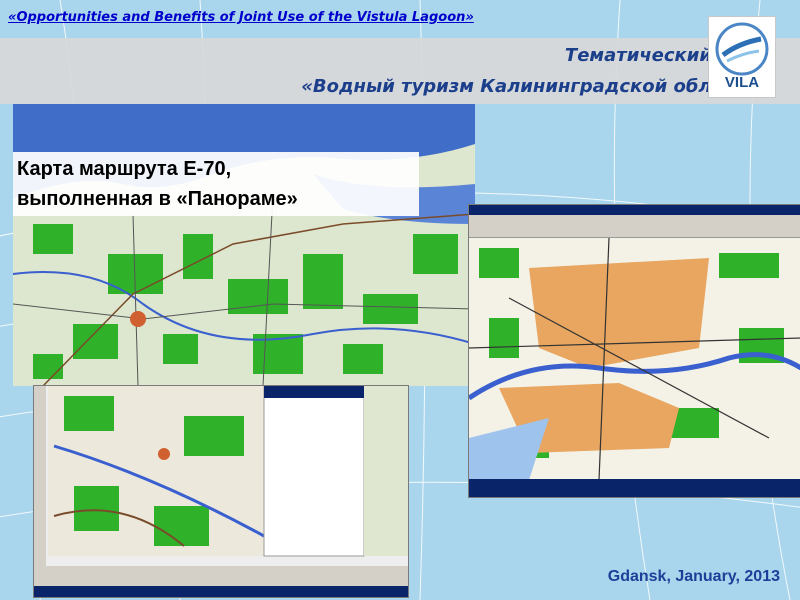 This screenshot has width=800, height=600. I want to click on gis-toolbar, so click(634, 226).